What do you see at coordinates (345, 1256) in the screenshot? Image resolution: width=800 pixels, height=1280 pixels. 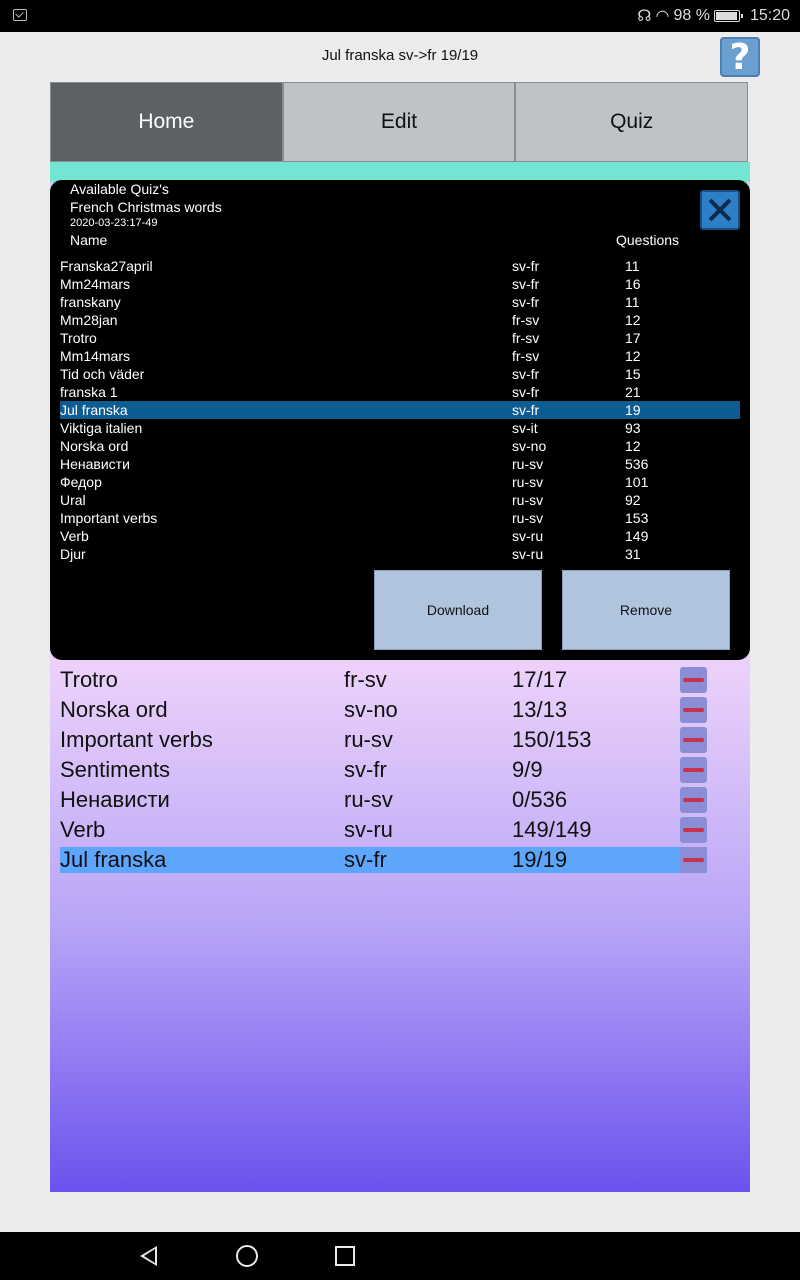 I see `recent-apps-icon` at bounding box center [345, 1256].